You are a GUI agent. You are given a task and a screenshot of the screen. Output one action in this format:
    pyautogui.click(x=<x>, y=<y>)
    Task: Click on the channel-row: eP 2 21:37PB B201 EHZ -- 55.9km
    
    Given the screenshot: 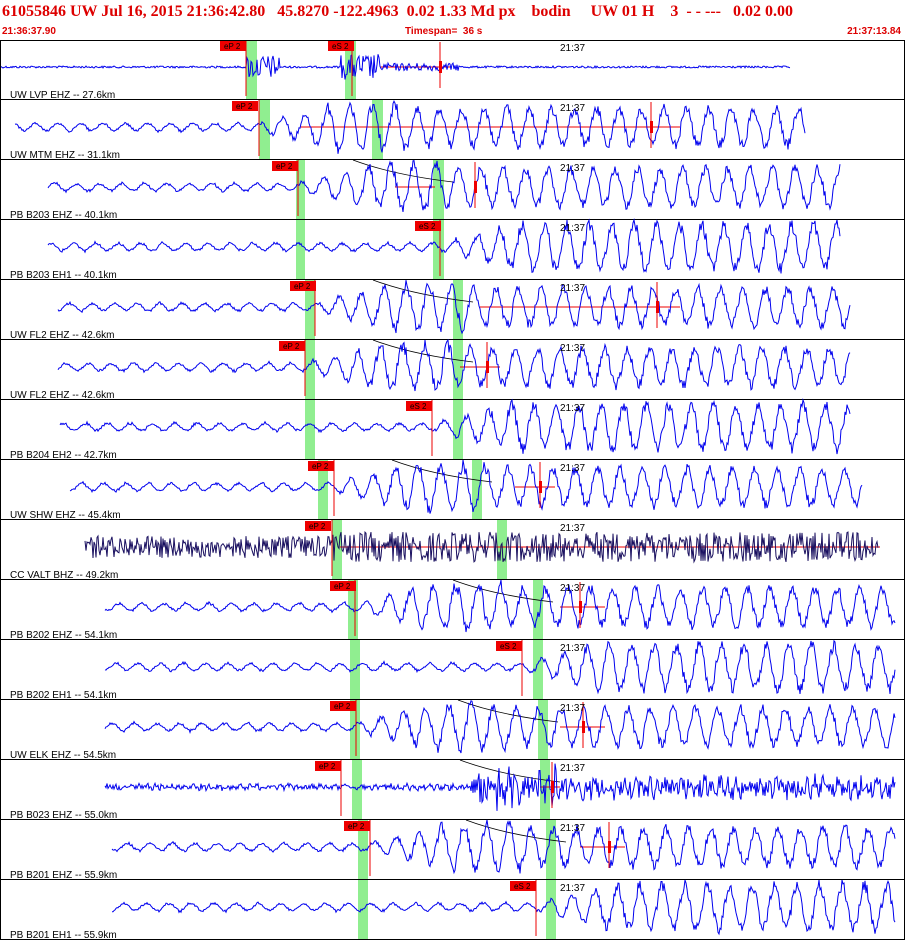 What is the action you would take?
    pyautogui.click(x=452, y=850)
    